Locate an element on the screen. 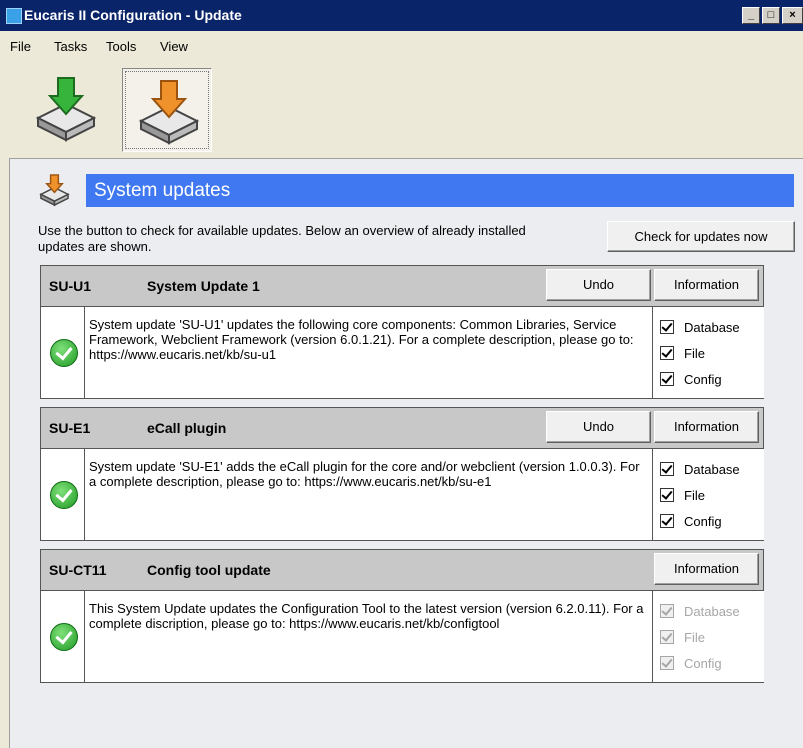  tool-button-download is located at coordinates (67, 110).